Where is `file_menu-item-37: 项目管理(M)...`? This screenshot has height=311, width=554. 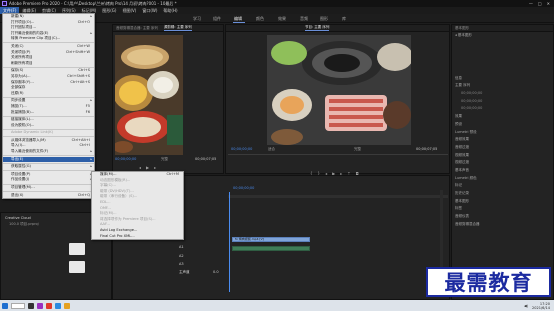
file_menu-item-37: 项目管理(M)... is located at coordinates (48, 188).